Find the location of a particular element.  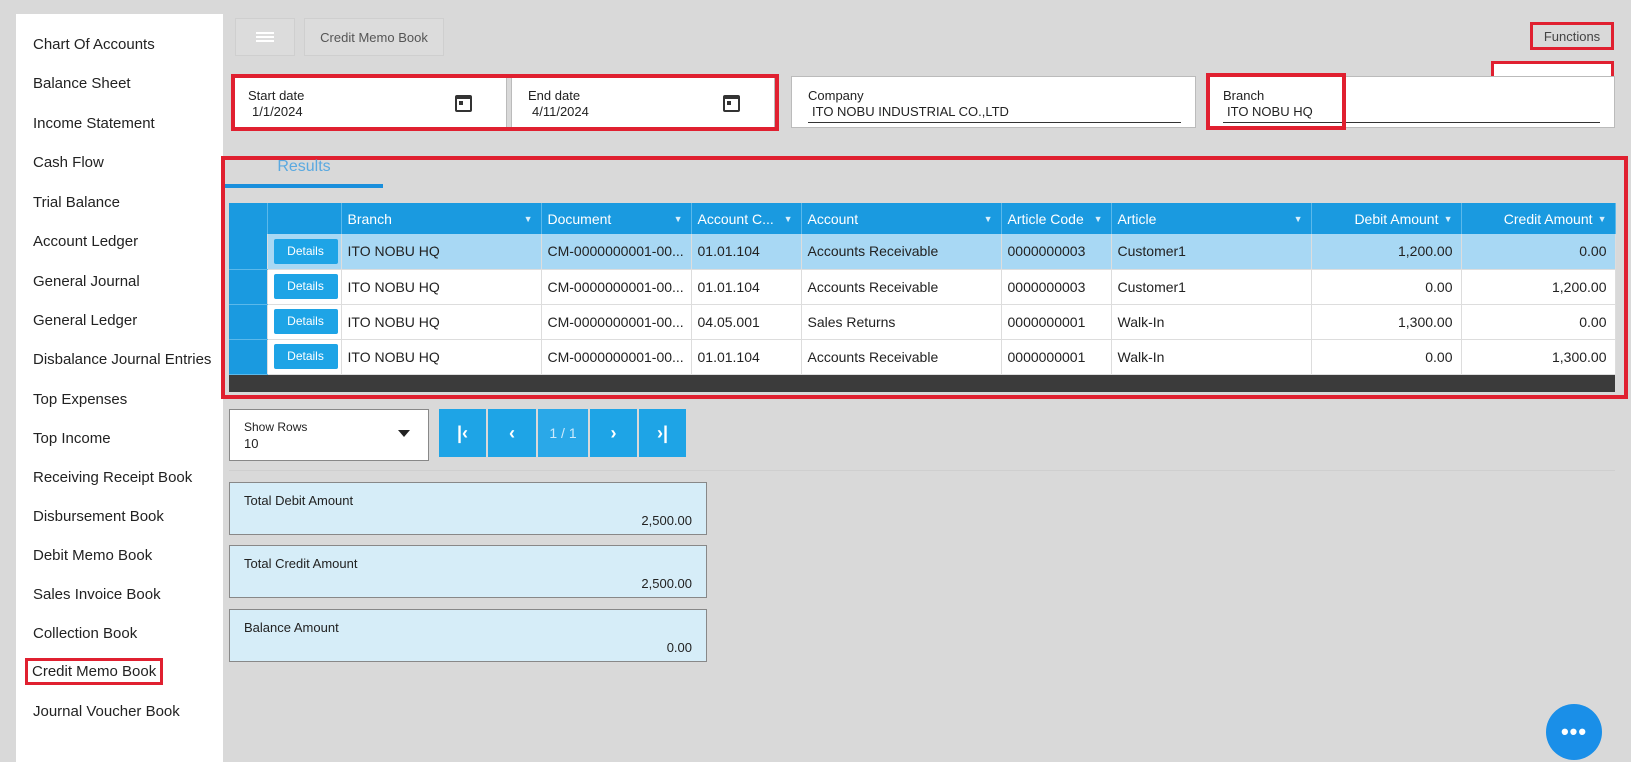

sidebar-item-disbursement-book: Disbursement Book is located at coordinates (98, 516).